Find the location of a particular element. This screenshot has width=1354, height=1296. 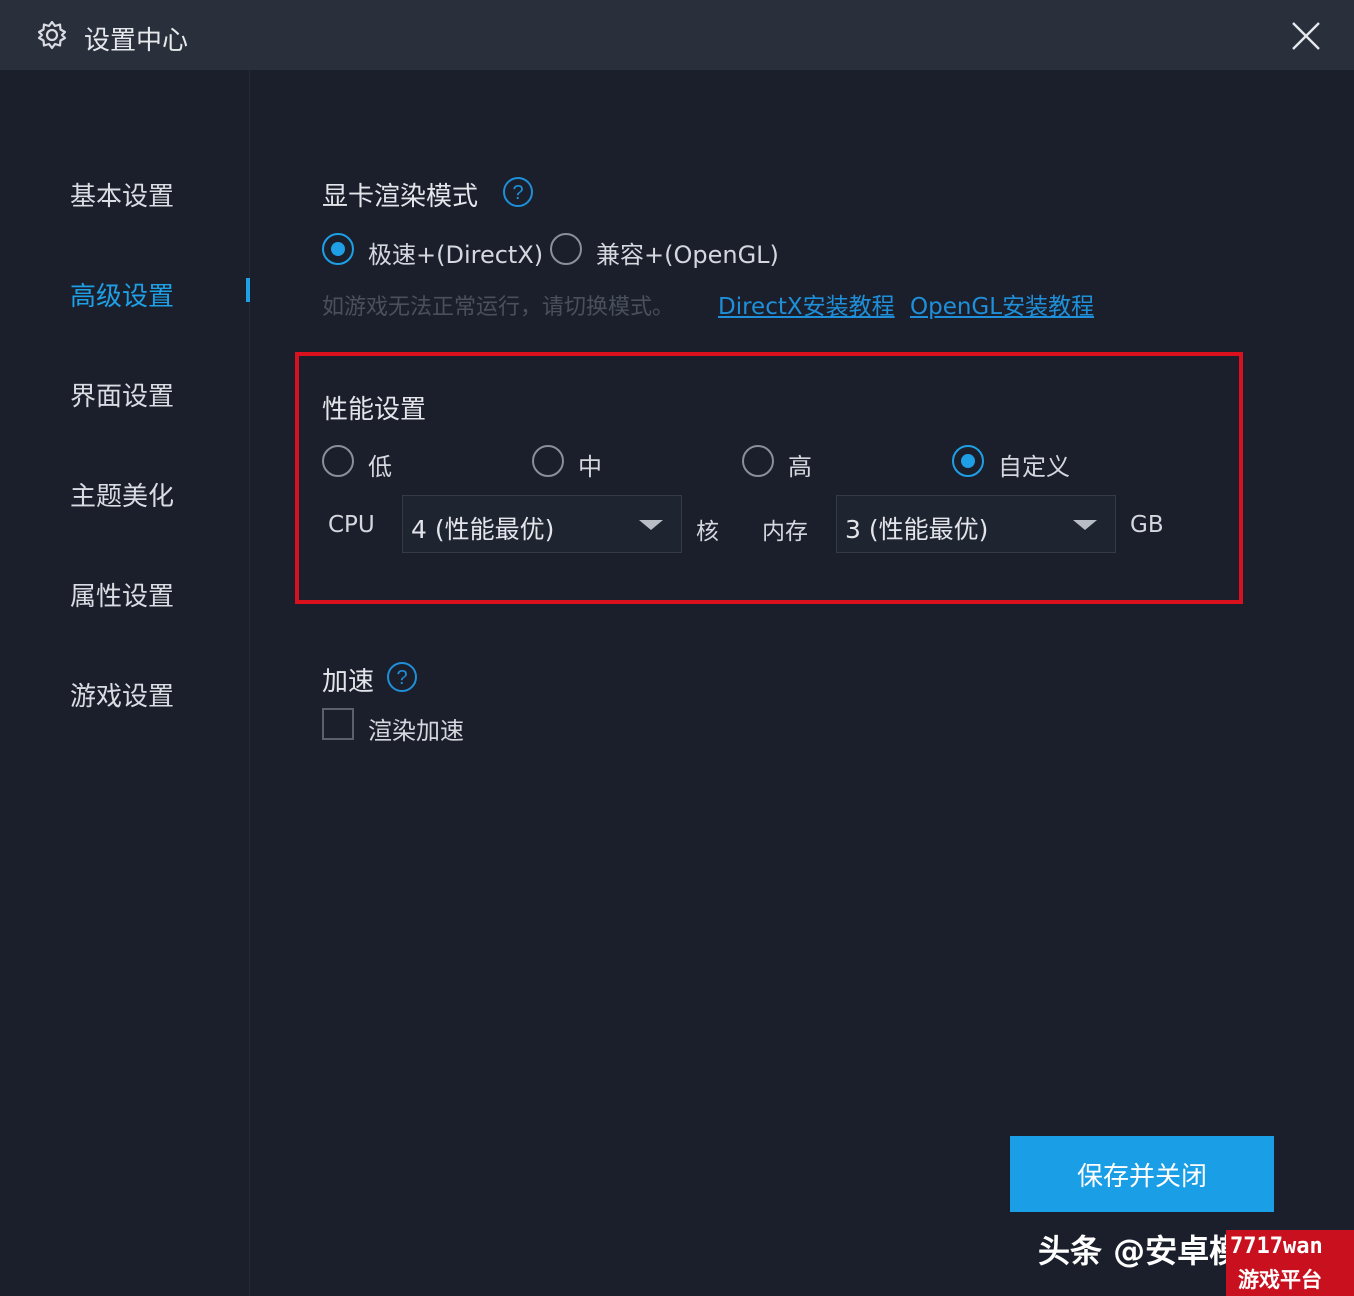

render-acceleration-label: 渲染加速 is located at coordinates (416, 731).